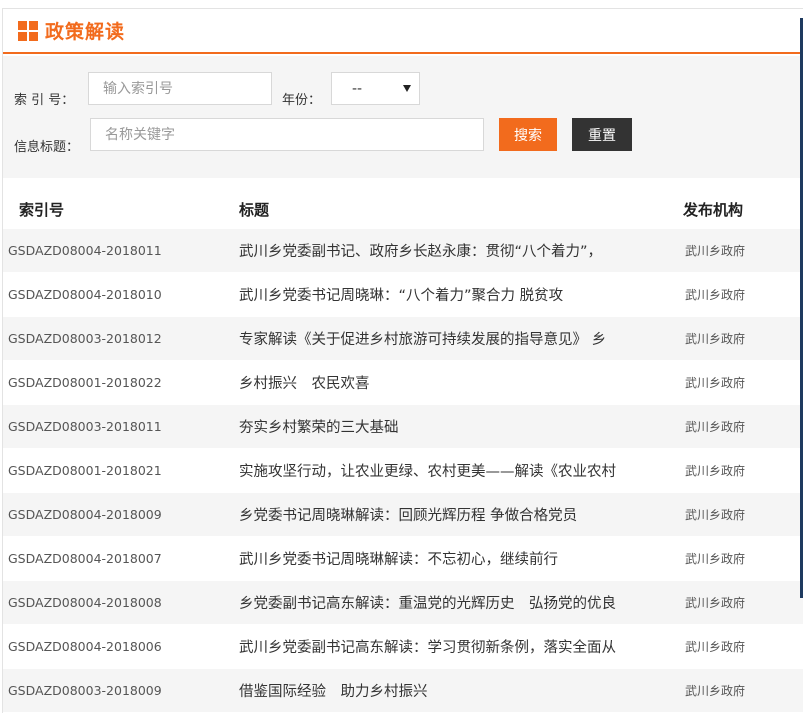 This screenshot has width=803, height=713. I want to click on column-header-org: 发布机构, so click(713, 209).